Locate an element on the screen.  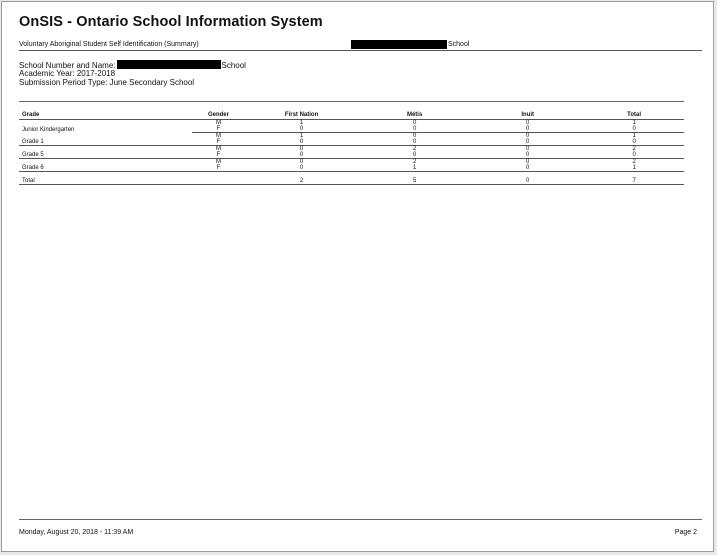
academic-year: Academic Year: 2017-2018 is located at coordinates (67, 73).